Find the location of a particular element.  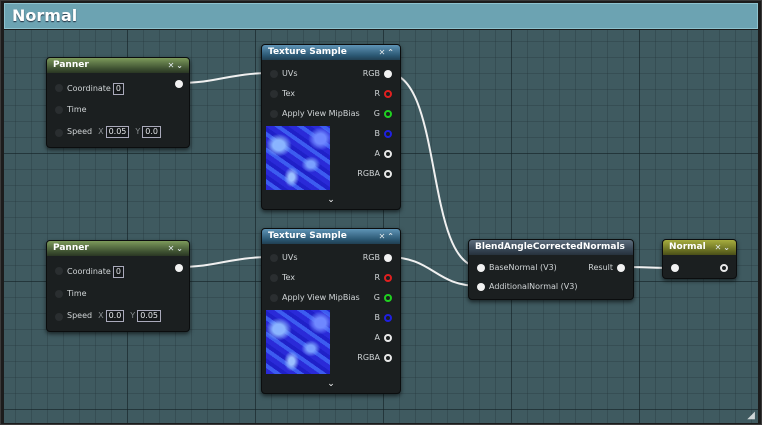

uvs-label: UVs is located at coordinates (290, 257).